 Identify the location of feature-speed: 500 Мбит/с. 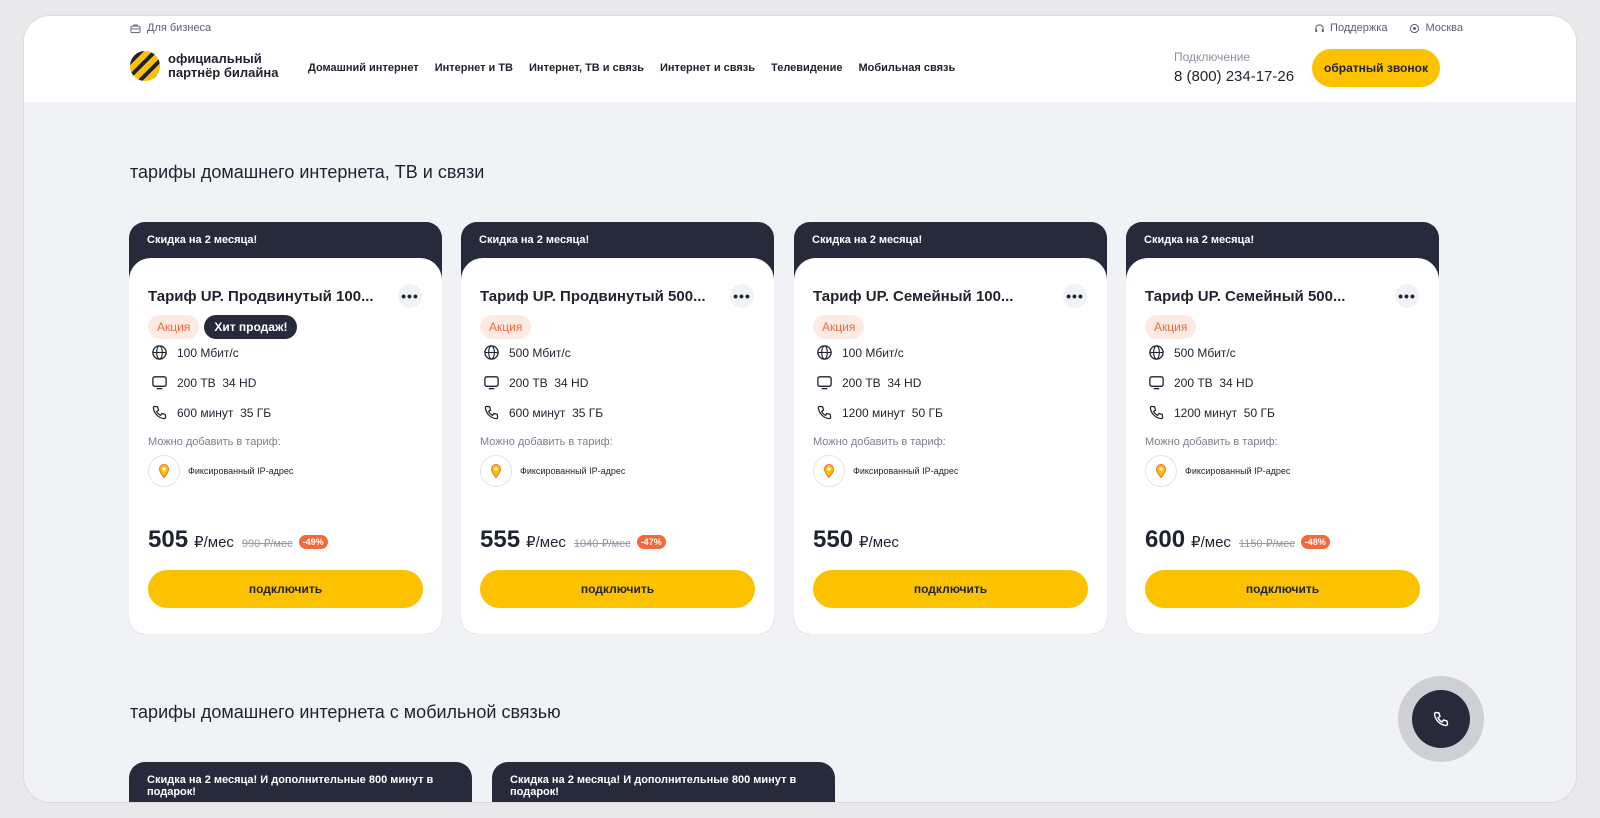
(527, 352).